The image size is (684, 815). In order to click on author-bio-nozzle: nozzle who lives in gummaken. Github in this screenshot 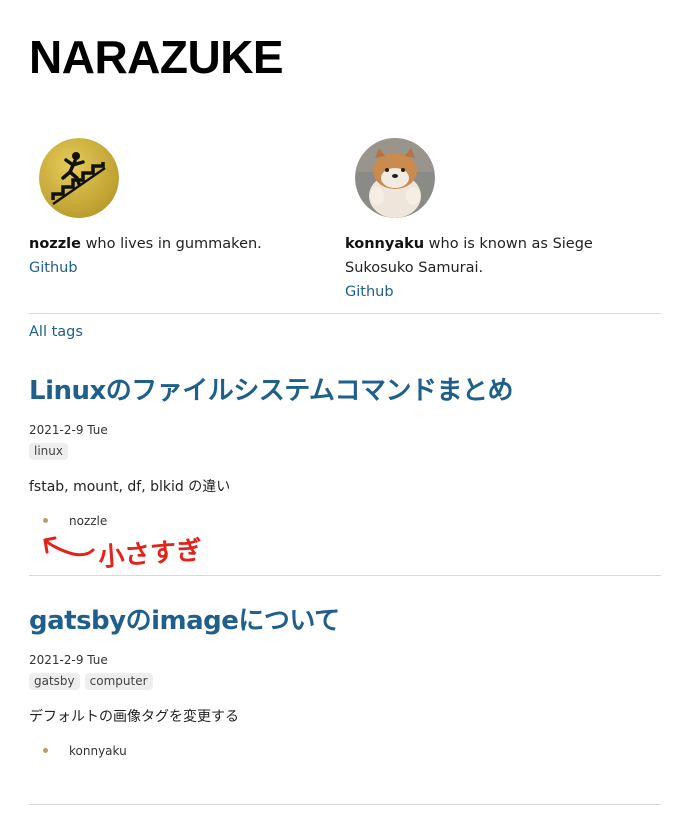, I will do `click(174, 209)`.